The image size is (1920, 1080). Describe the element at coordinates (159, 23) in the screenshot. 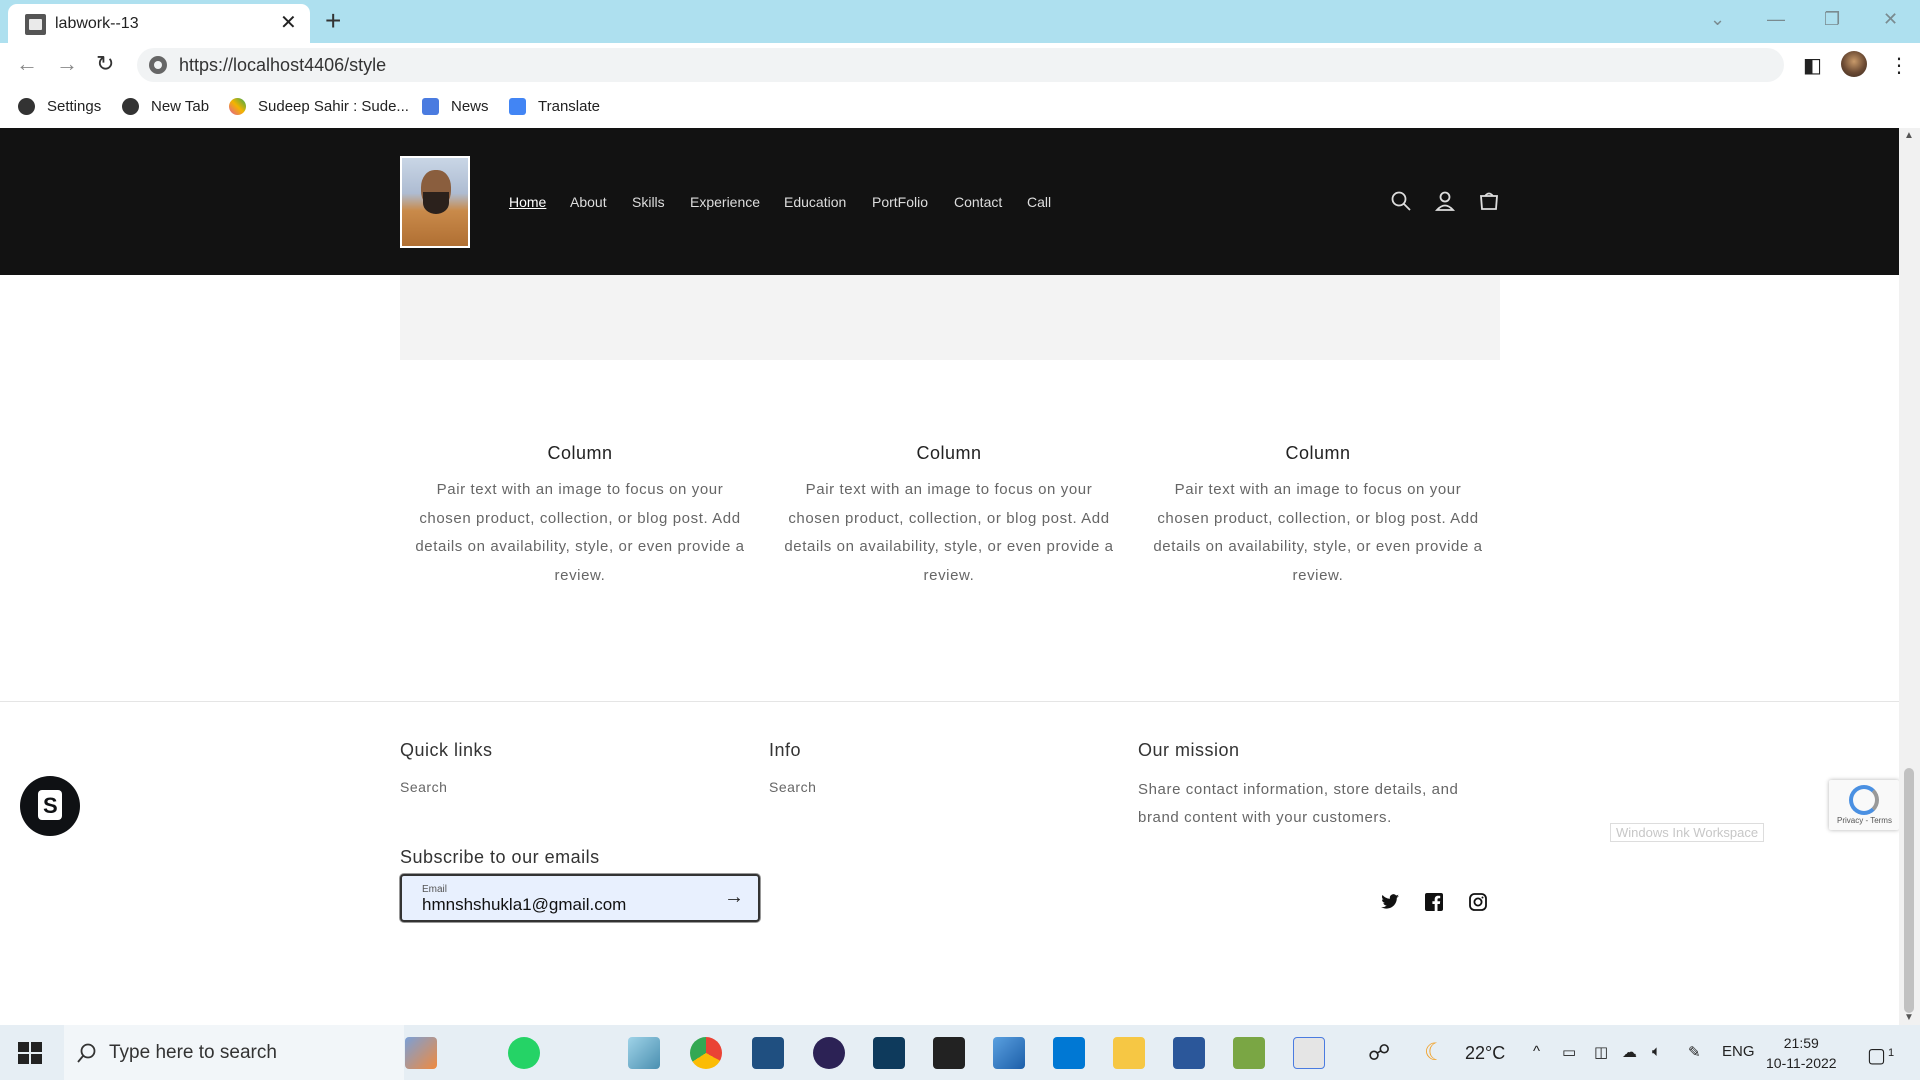

I see `tab-active: labwork--13 ✕` at that location.